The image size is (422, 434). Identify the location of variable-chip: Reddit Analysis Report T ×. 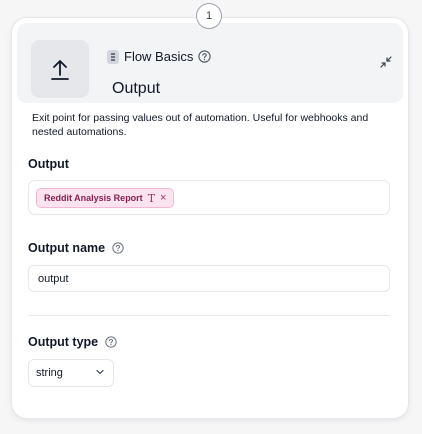
(105, 198).